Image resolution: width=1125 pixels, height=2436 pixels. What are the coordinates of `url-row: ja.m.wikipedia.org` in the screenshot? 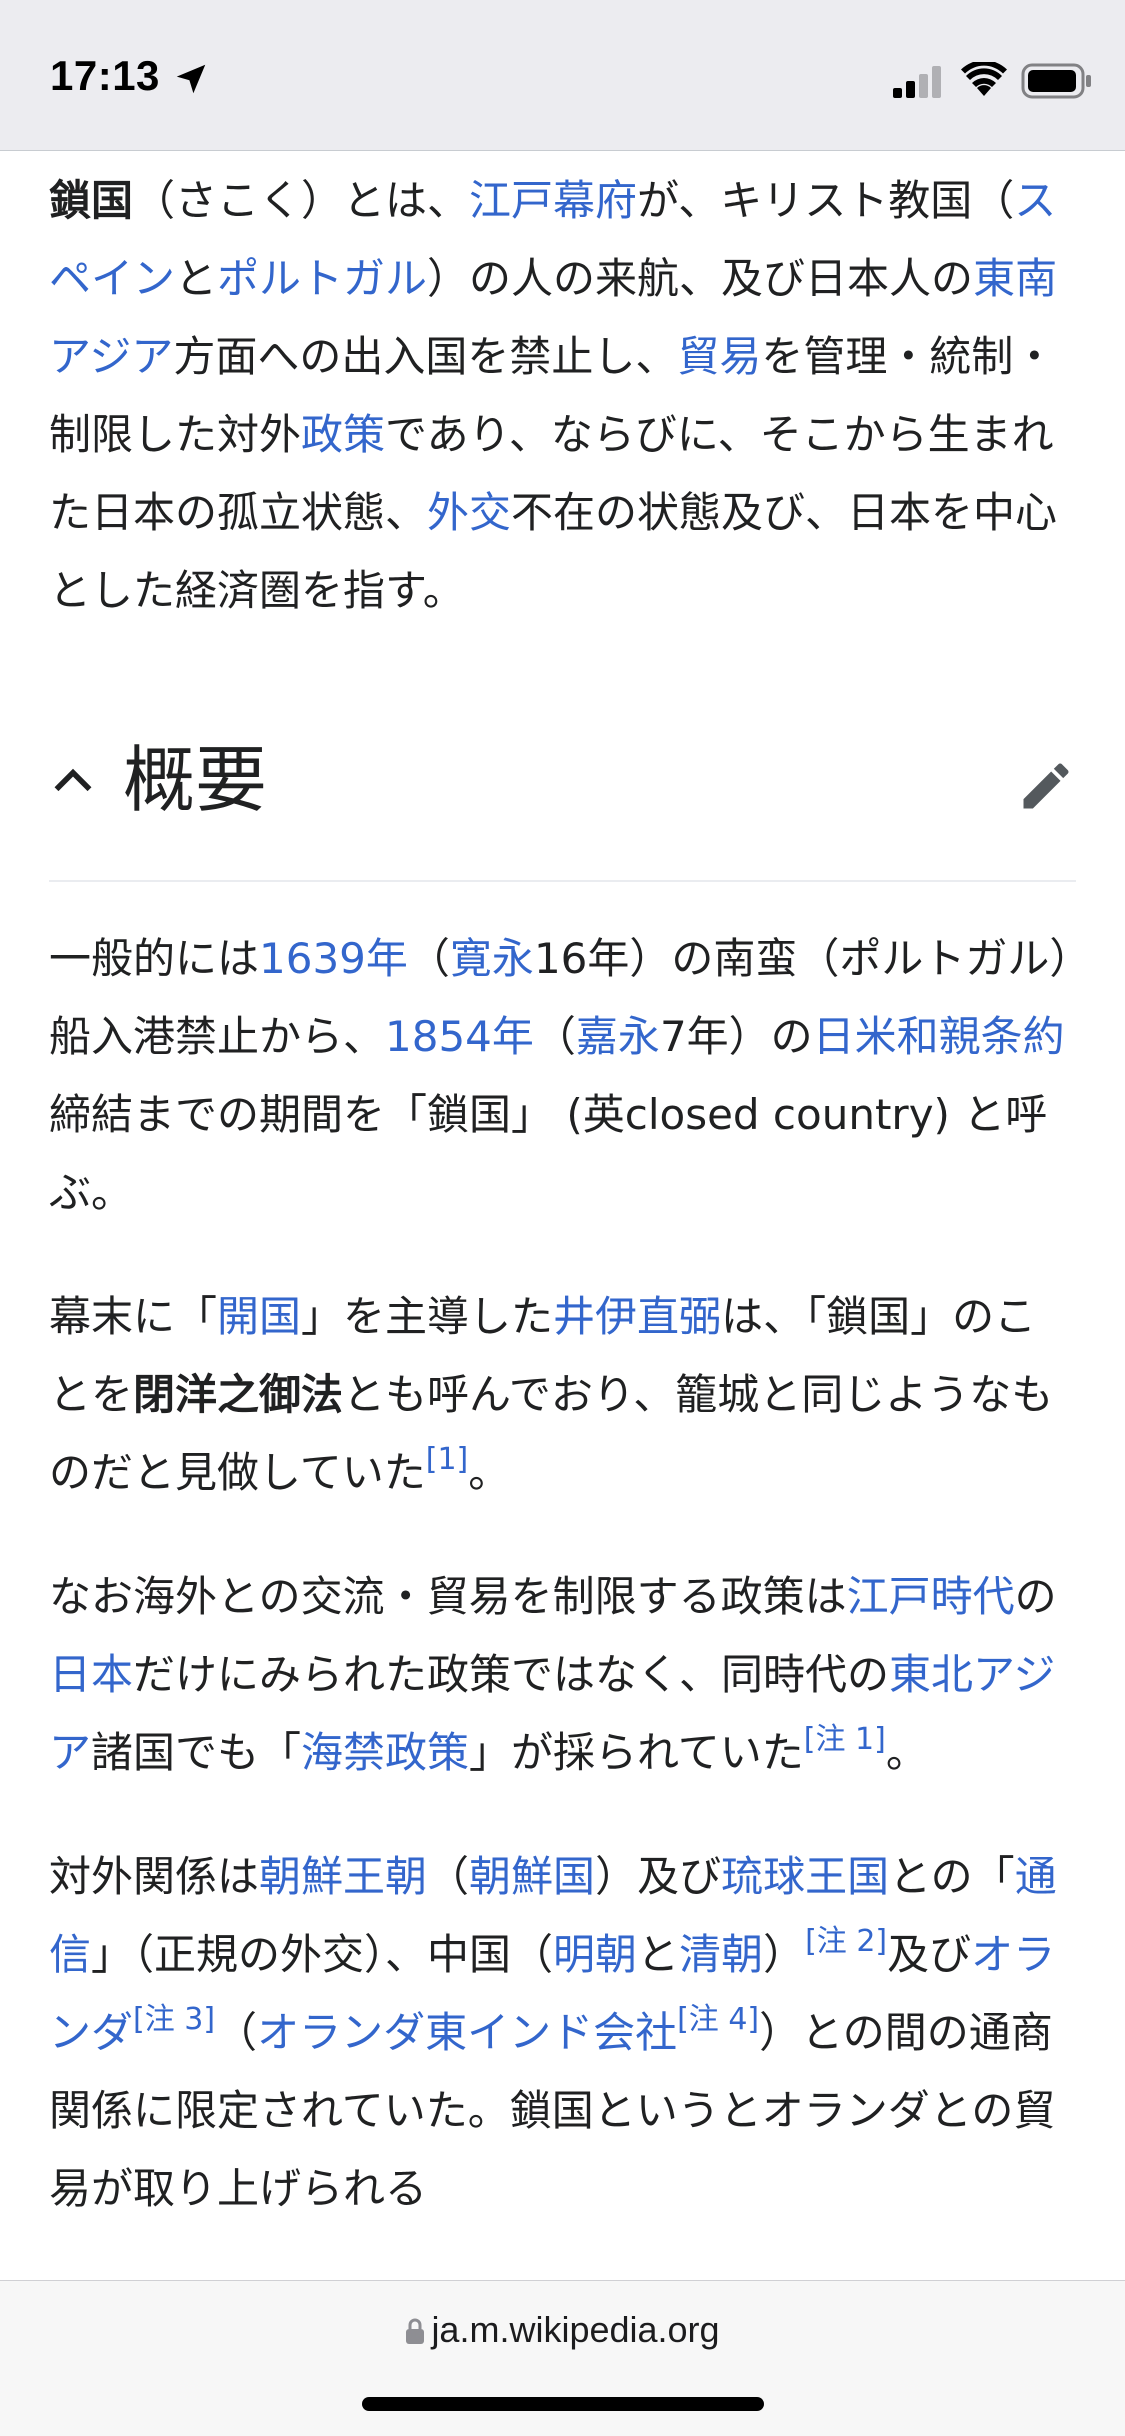 It's located at (562, 2330).